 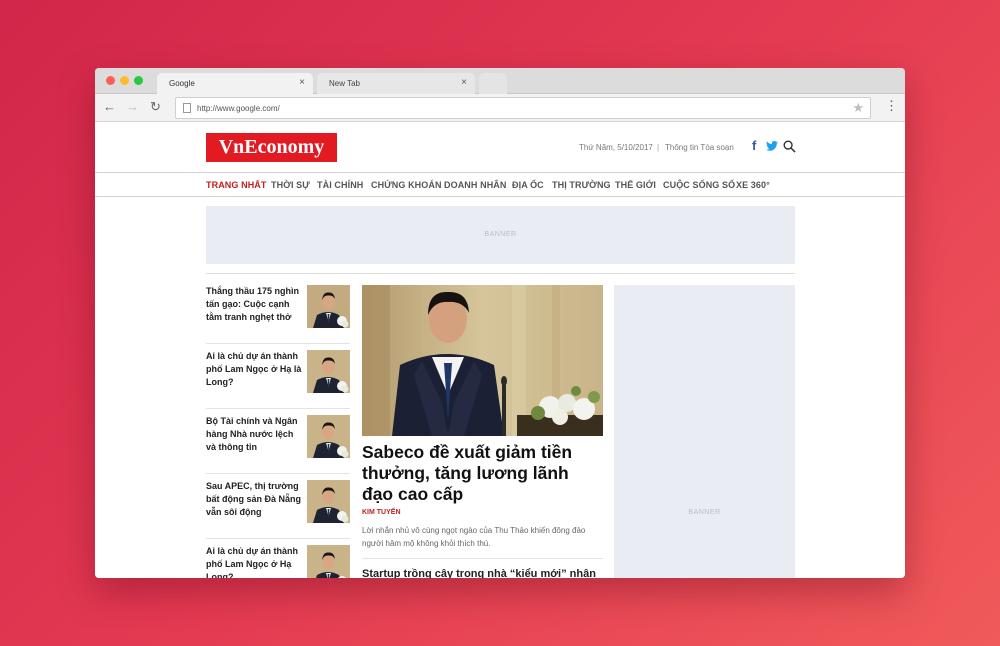 I want to click on reload-icon: ↻, so click(x=155, y=107).